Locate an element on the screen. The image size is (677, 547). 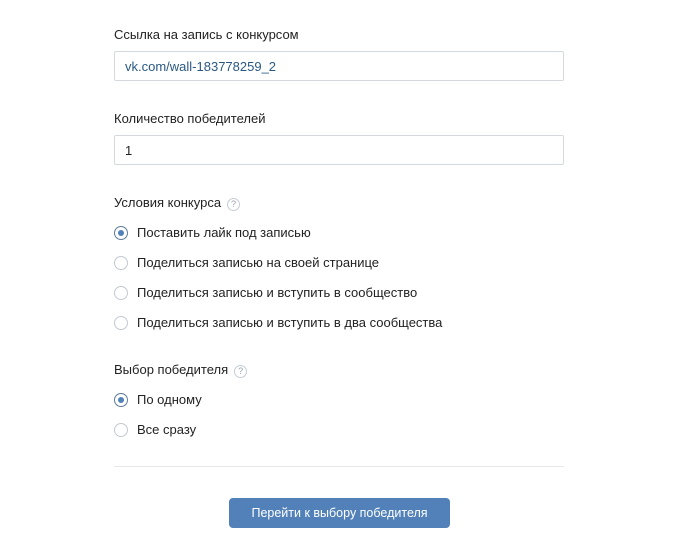
winner-choice-heading: Выбор победителя? is located at coordinates (181, 370).